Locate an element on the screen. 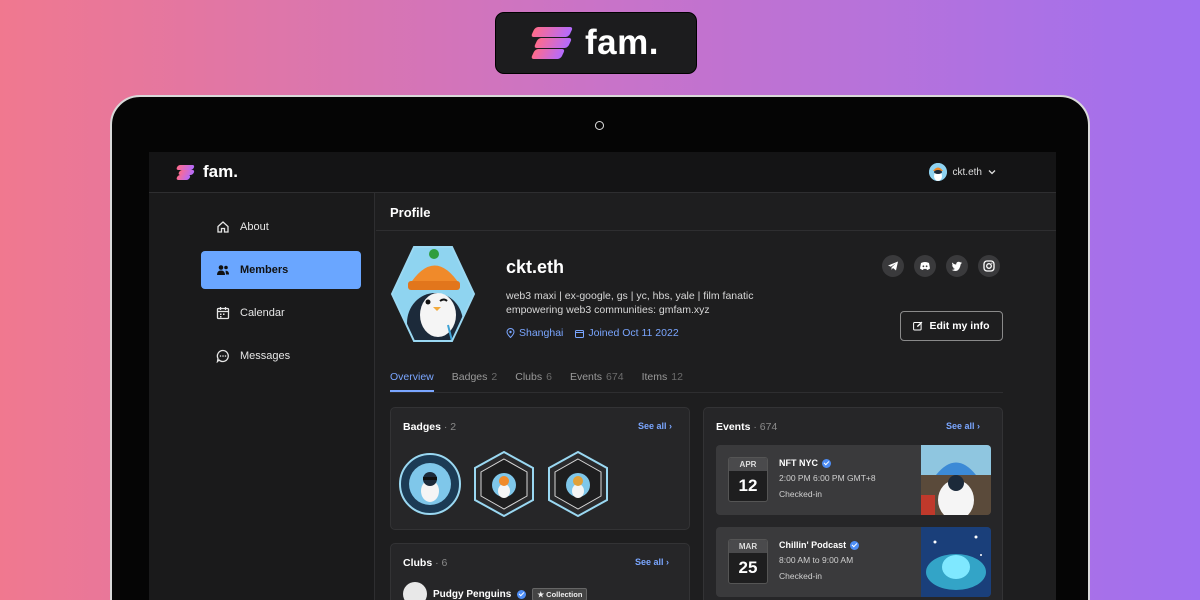 The width and height of the screenshot is (1200, 600). event-time: 8:00 AM to 9:00 AM is located at coordinates (816, 560).